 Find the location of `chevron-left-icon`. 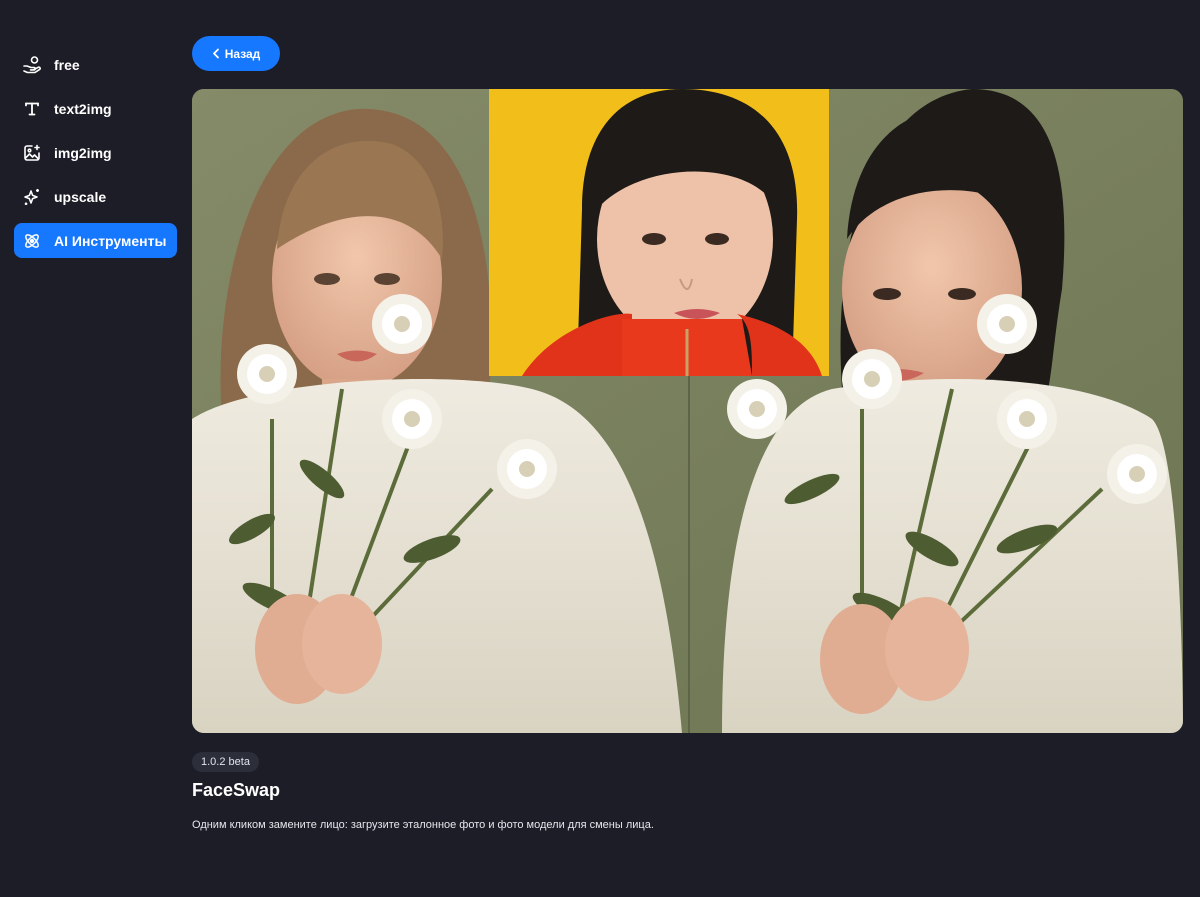

chevron-left-icon is located at coordinates (216, 53).